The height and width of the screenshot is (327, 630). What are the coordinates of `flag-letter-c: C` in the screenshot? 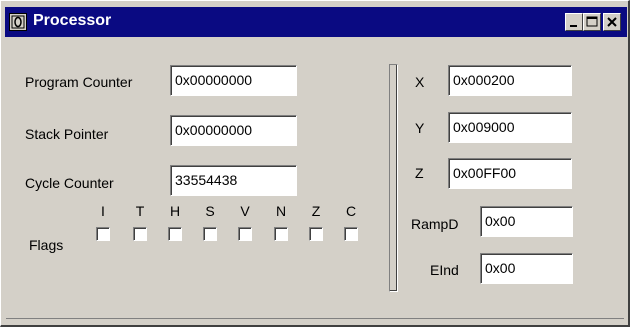 It's located at (351, 211).